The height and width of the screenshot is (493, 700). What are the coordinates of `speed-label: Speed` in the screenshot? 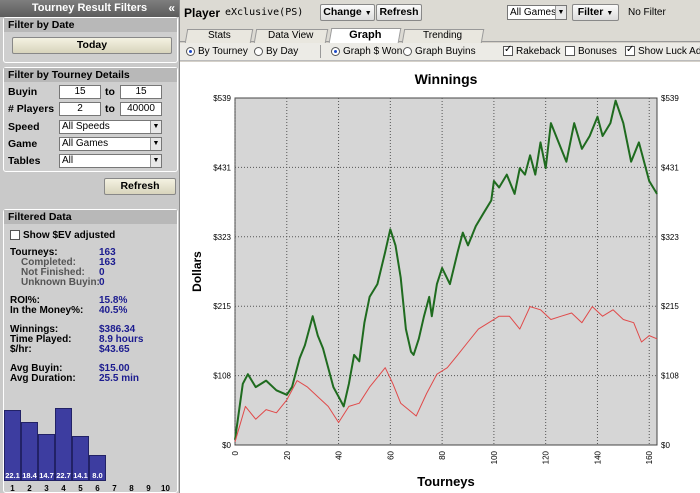 It's located at (24, 127).